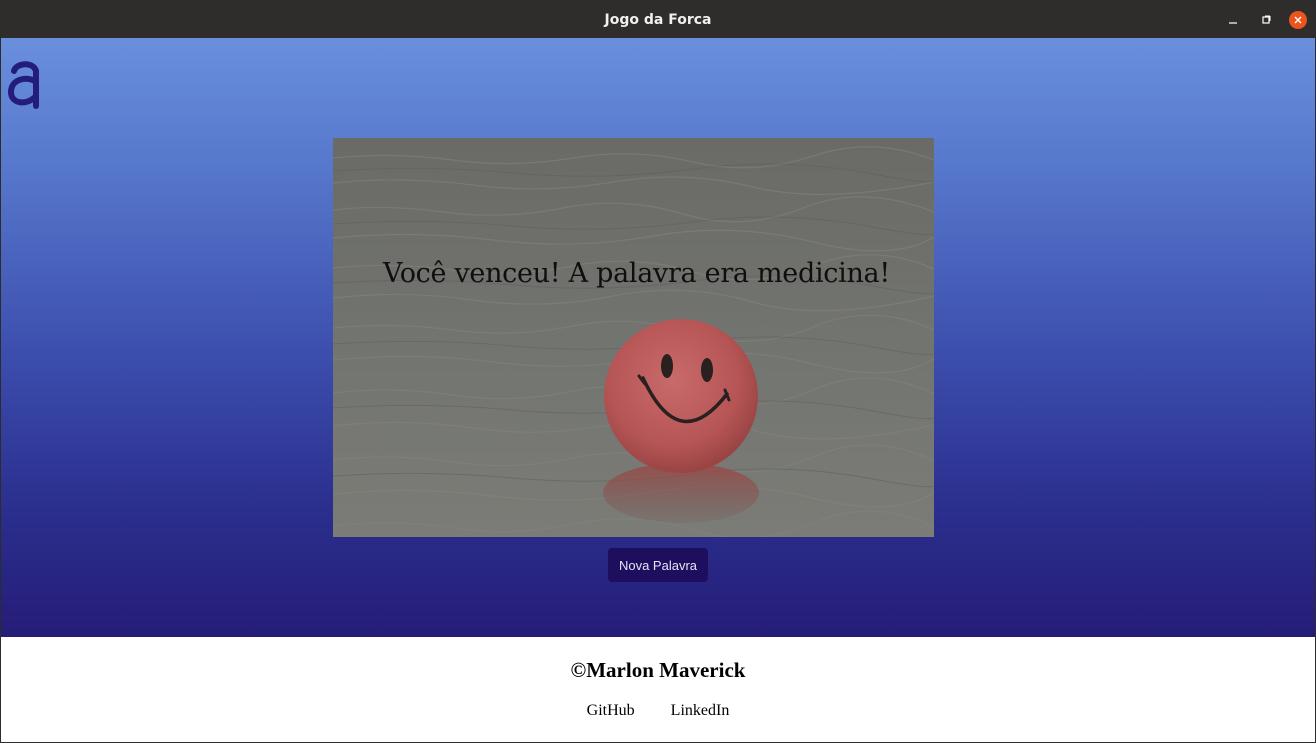 This screenshot has height=743, width=1316. I want to click on window-controls, so click(1265, 20).